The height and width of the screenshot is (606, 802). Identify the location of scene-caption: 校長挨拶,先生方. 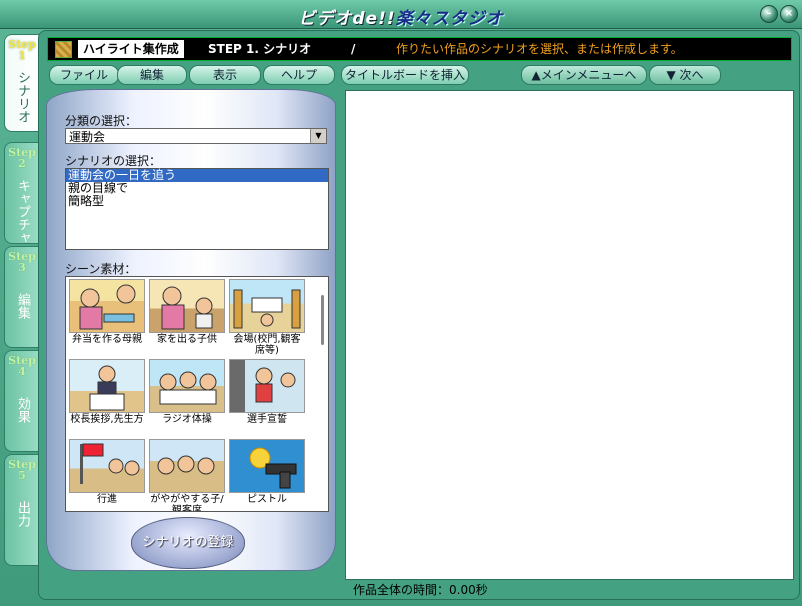
(107, 419).